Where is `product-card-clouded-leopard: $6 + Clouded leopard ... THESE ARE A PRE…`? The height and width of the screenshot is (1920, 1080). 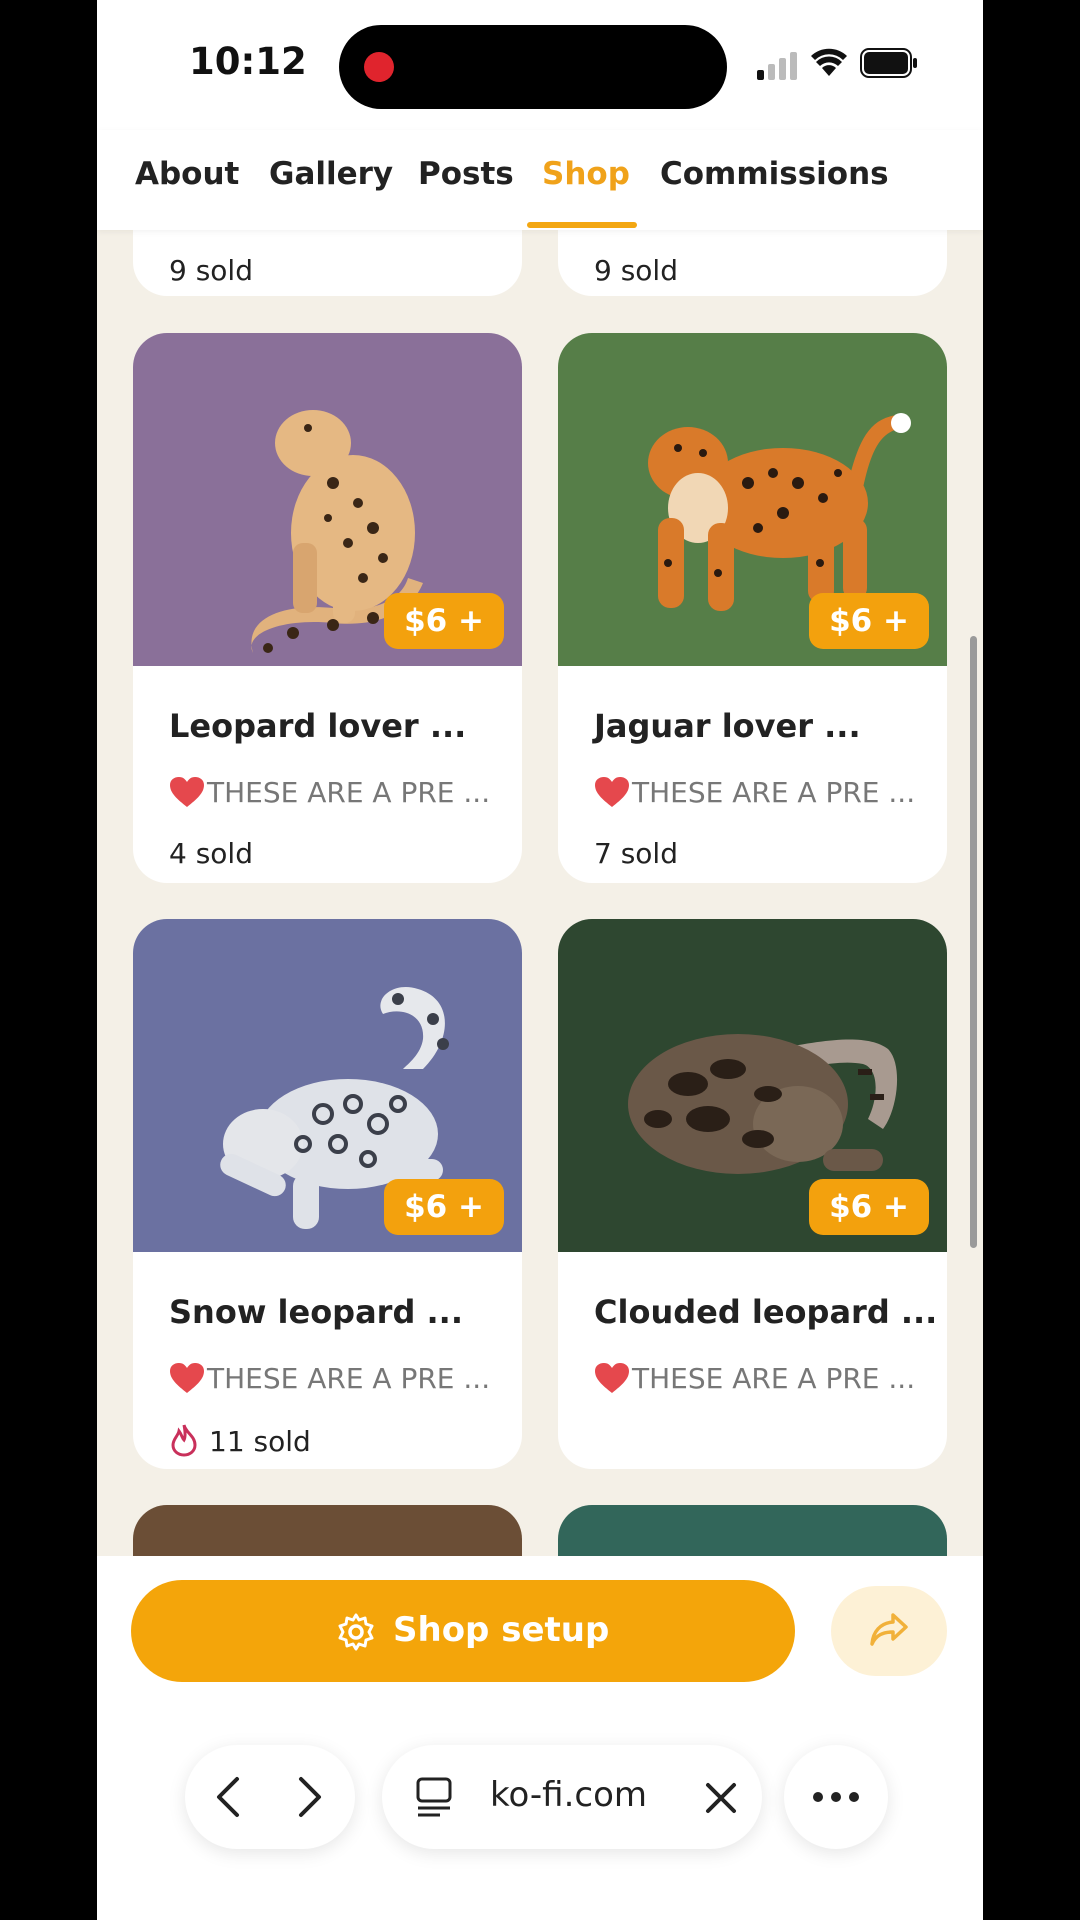
product-card-clouded-leopard: $6 + Clouded leopard ... THESE ARE A PRE… is located at coordinates (752, 1194).